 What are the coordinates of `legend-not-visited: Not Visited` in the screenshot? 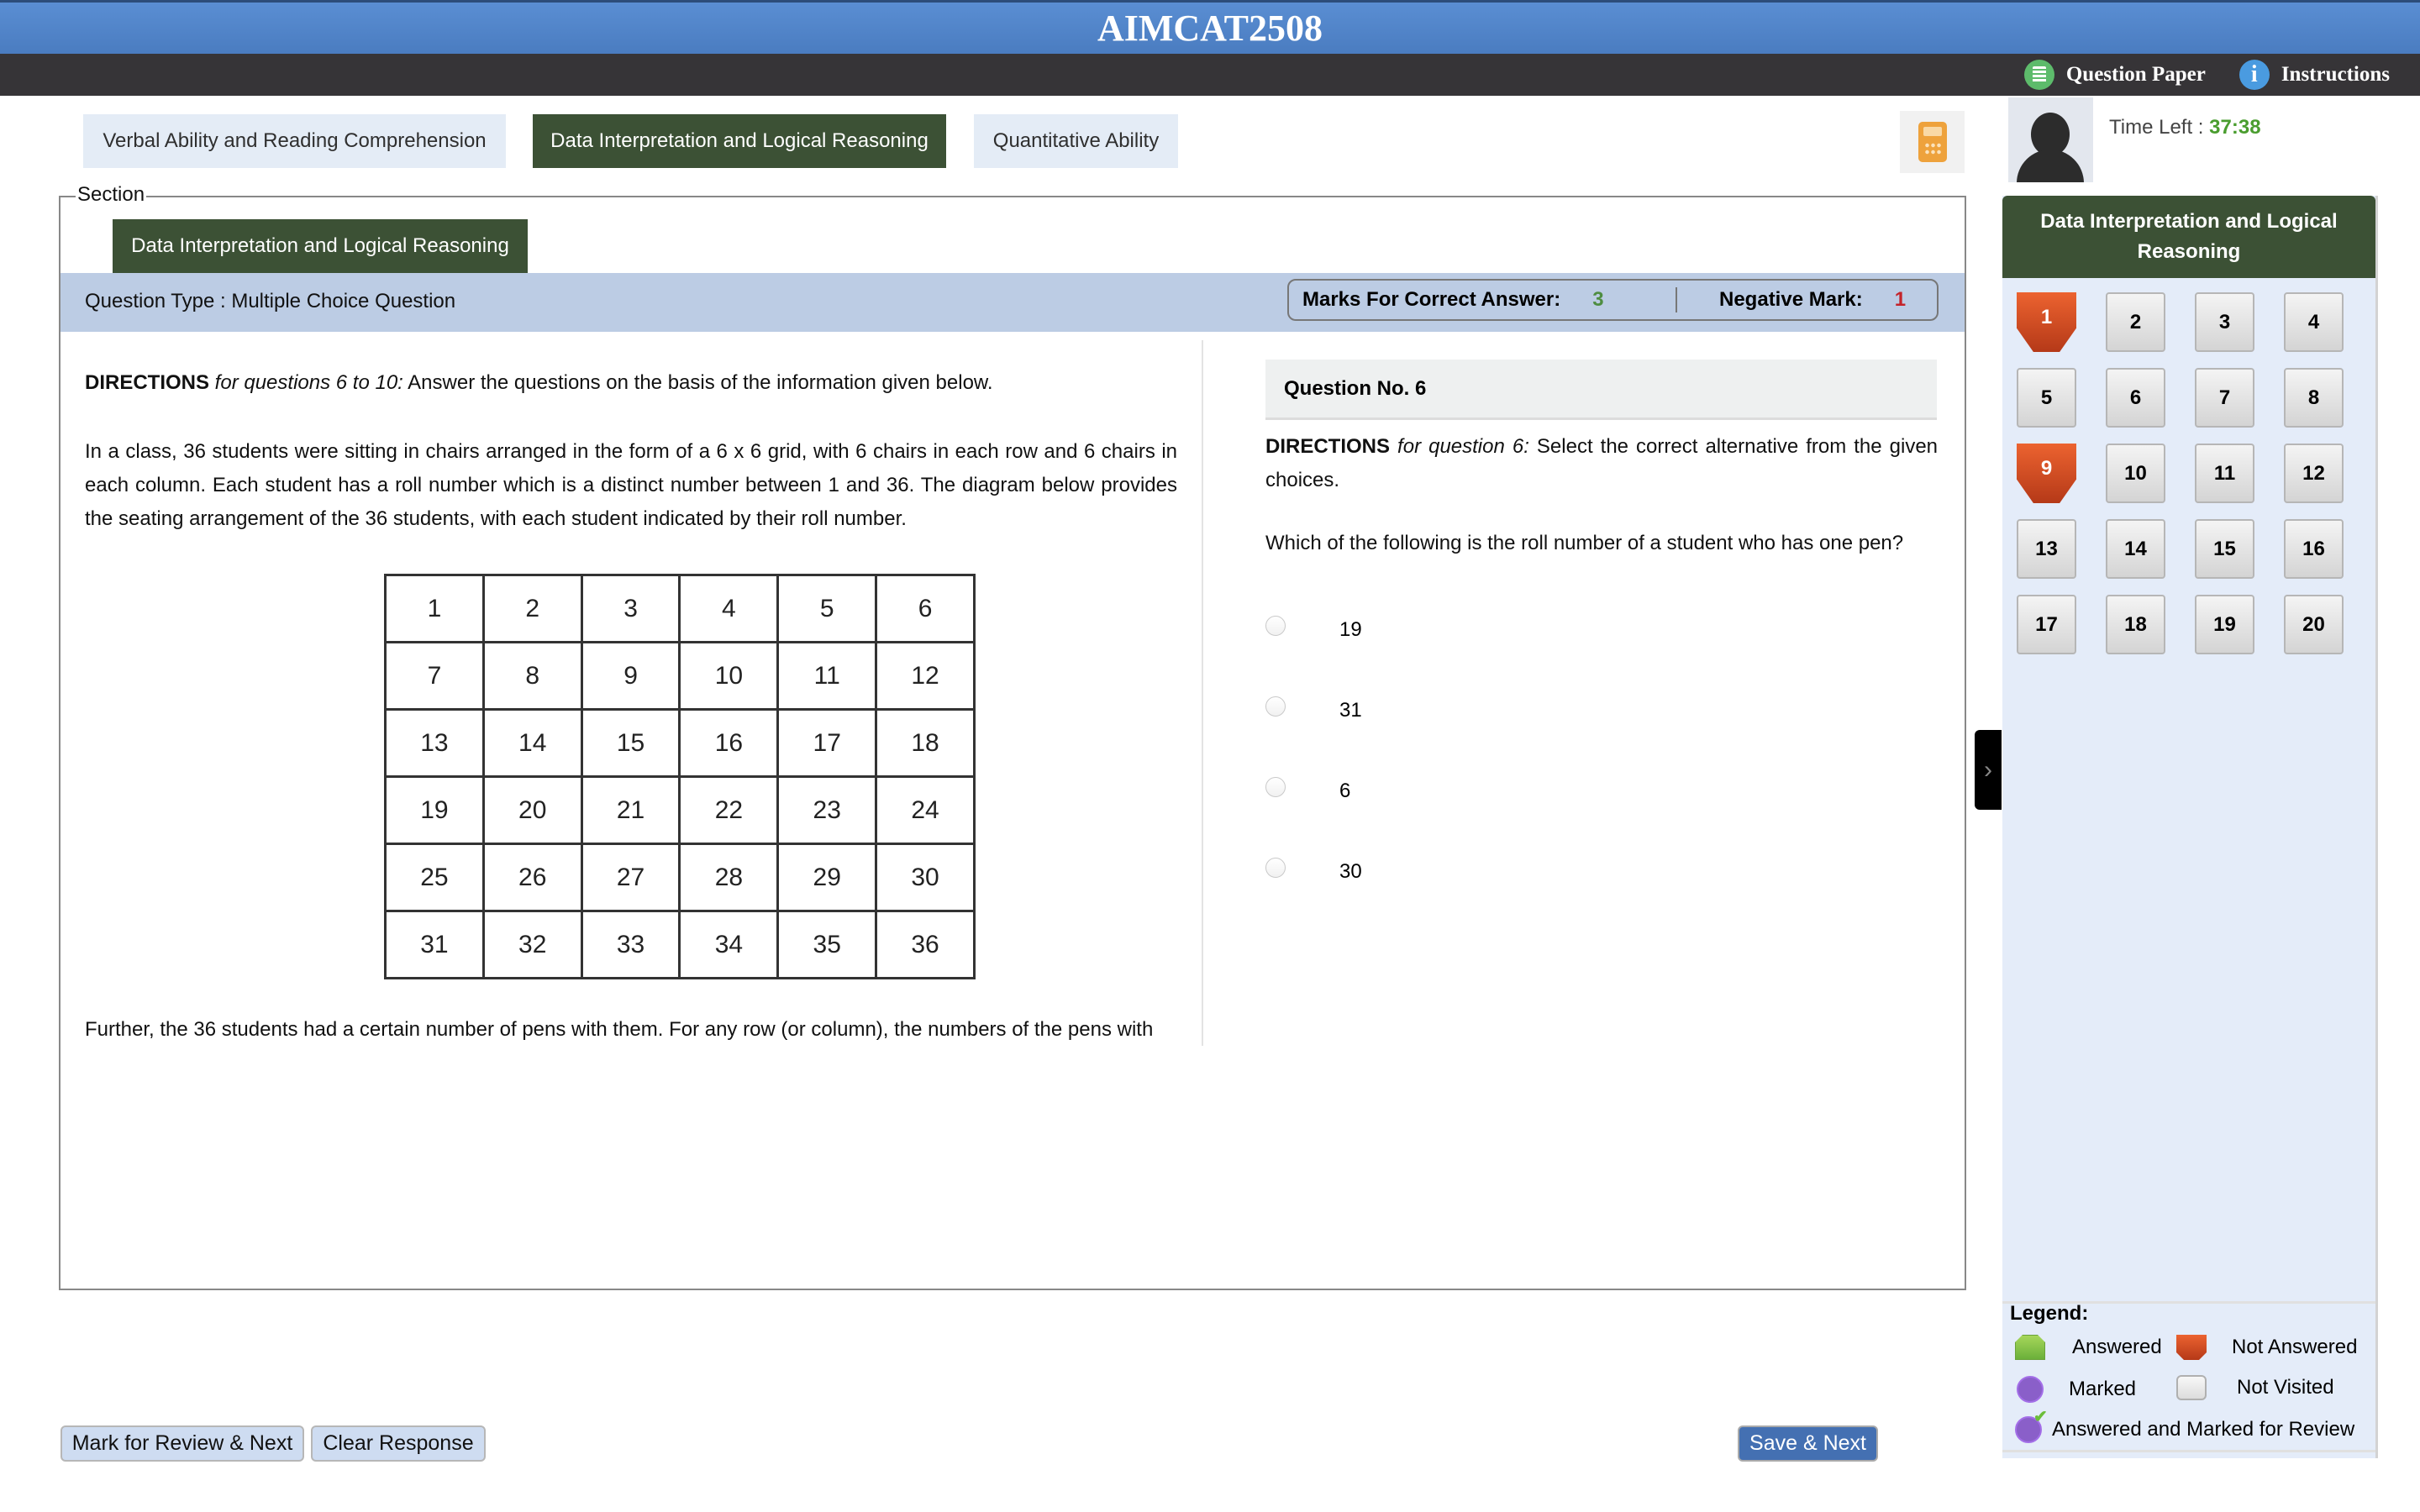 It's located at (2255, 1387).